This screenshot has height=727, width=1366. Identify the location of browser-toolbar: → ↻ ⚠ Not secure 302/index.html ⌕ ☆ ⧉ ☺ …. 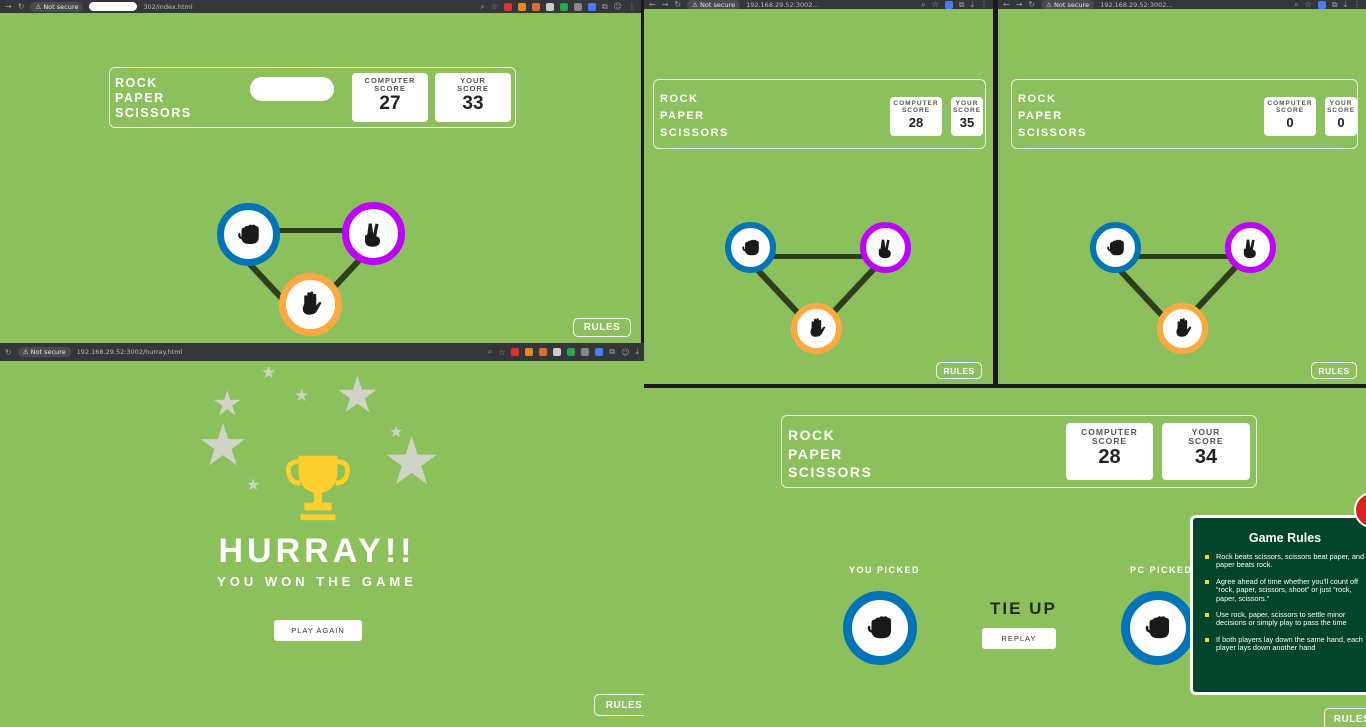
(320, 6).